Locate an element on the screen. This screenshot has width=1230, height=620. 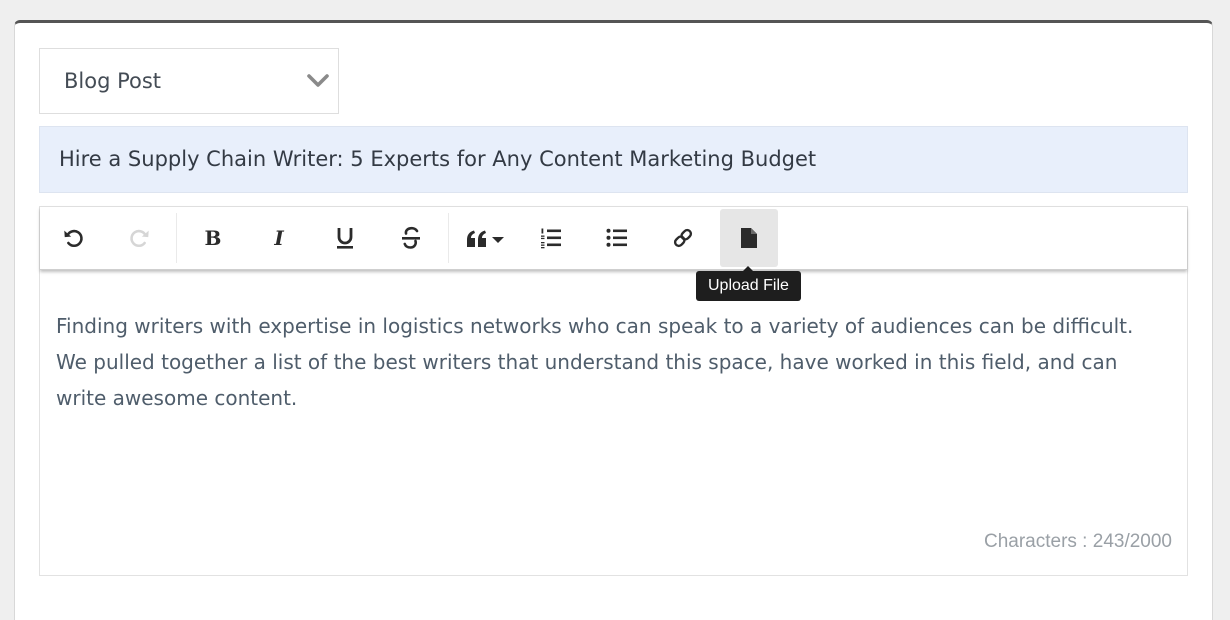
upload-file-button is located at coordinates (749, 238).